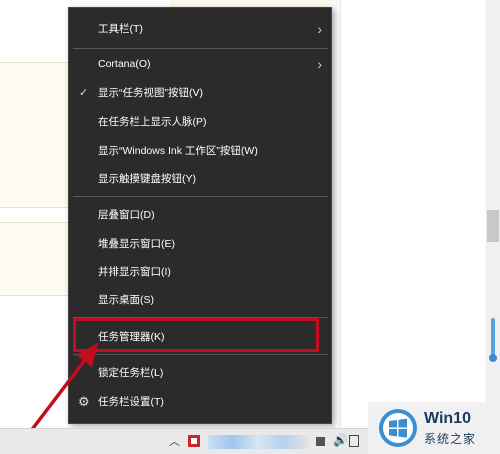 This screenshot has height=454, width=500. What do you see at coordinates (354, 441) in the screenshot?
I see `notification-icon` at bounding box center [354, 441].